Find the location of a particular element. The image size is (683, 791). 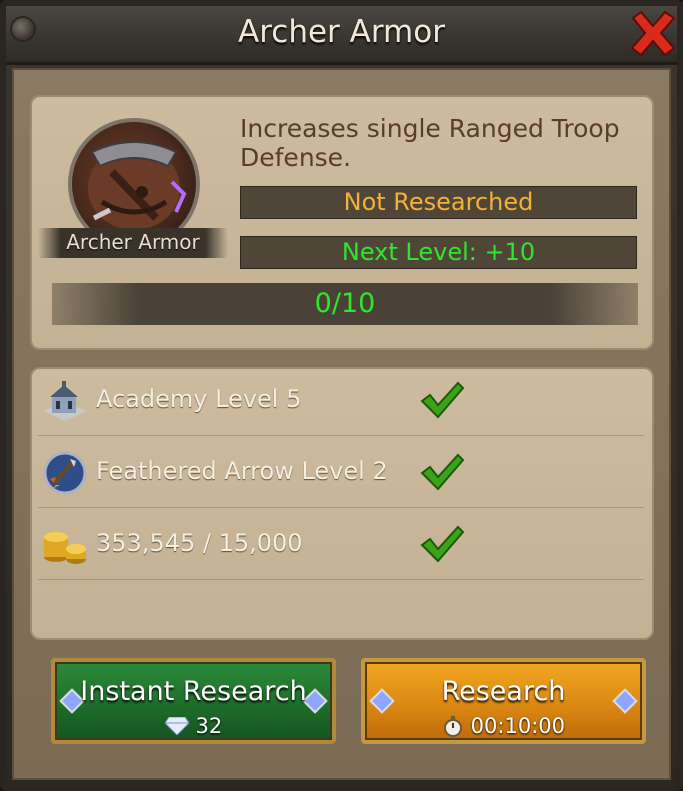

instant-research-button: Instant Research 32 is located at coordinates (193, 701).